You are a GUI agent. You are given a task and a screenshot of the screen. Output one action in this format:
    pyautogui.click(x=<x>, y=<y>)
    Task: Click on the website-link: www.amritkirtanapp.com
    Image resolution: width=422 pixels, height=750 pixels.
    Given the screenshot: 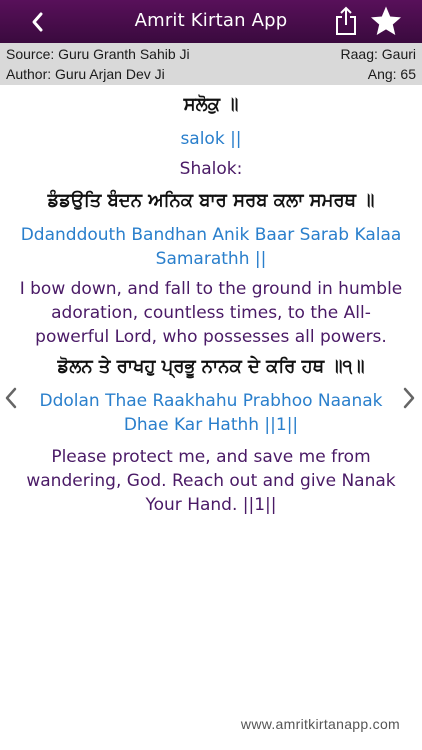 What is the action you would take?
    pyautogui.click(x=320, y=724)
    